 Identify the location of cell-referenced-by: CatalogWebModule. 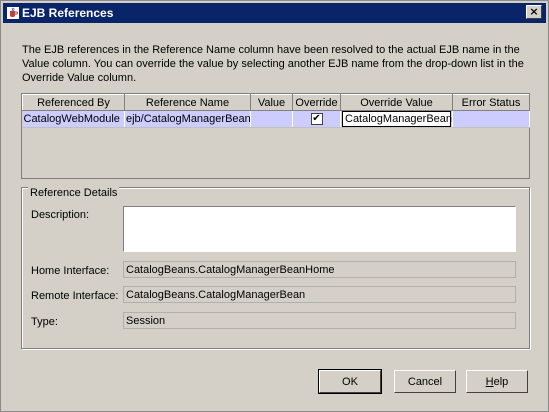
(73, 119).